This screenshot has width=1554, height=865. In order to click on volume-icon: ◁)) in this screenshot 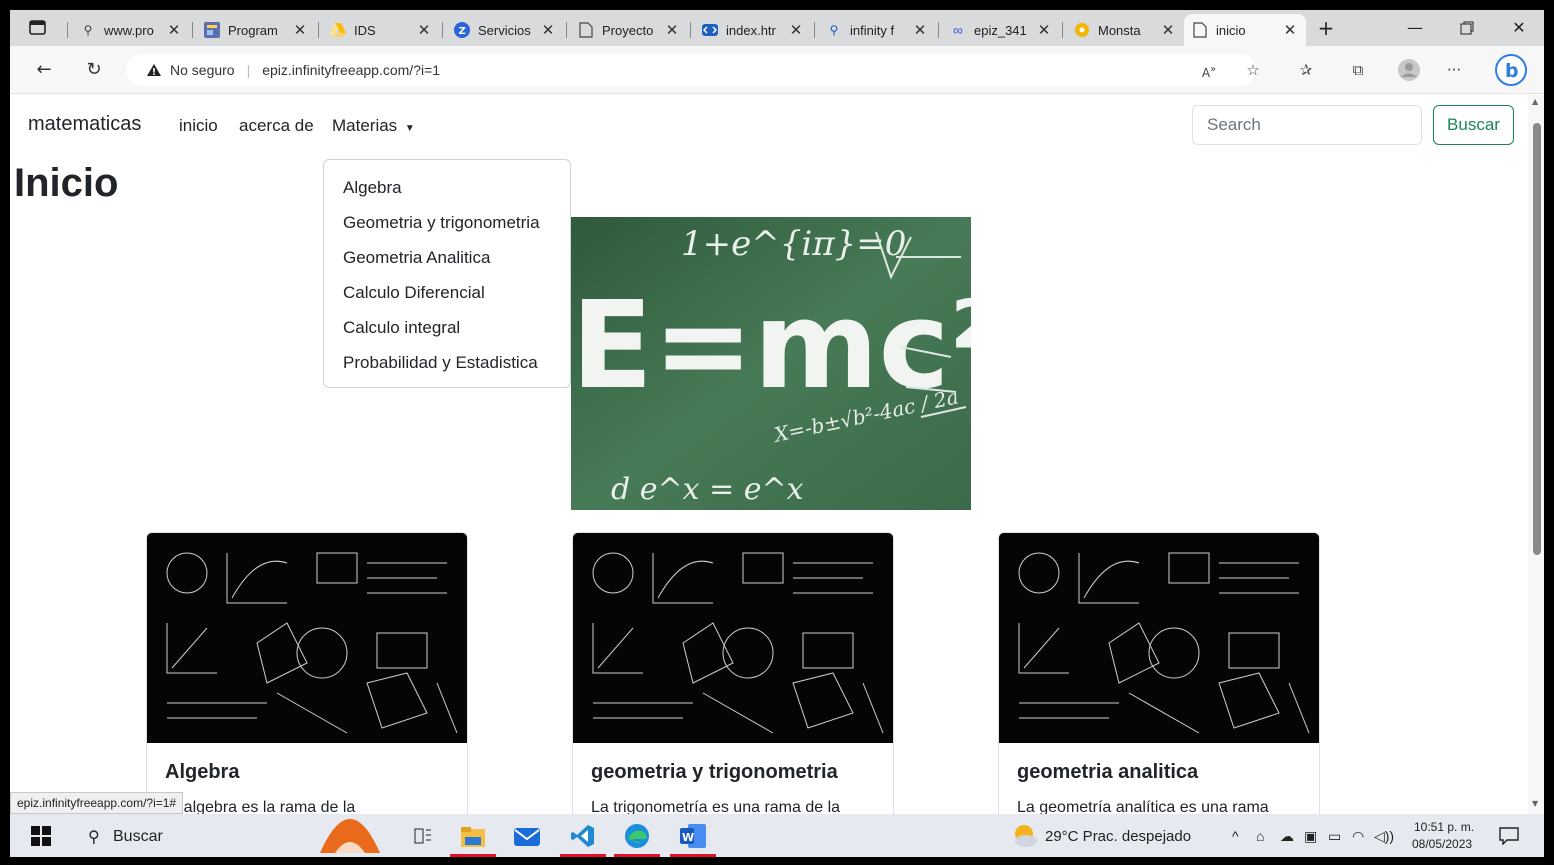, I will do `click(1384, 836)`.